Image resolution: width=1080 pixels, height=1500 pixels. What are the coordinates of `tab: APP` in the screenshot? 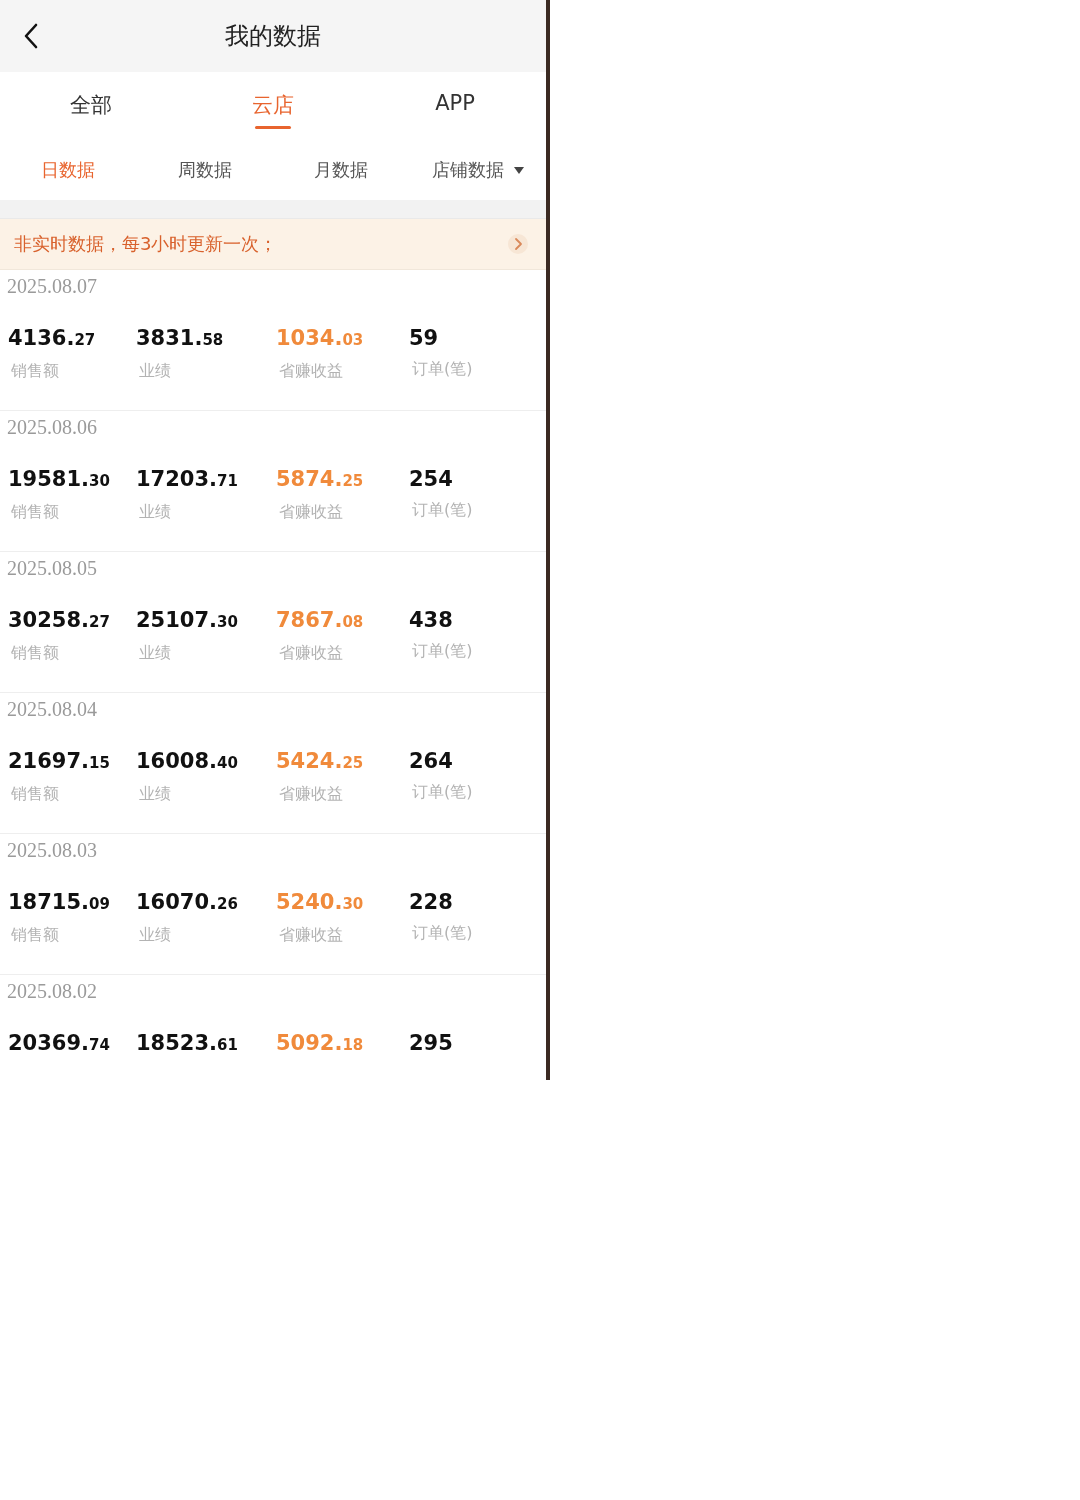 It's located at (455, 108).